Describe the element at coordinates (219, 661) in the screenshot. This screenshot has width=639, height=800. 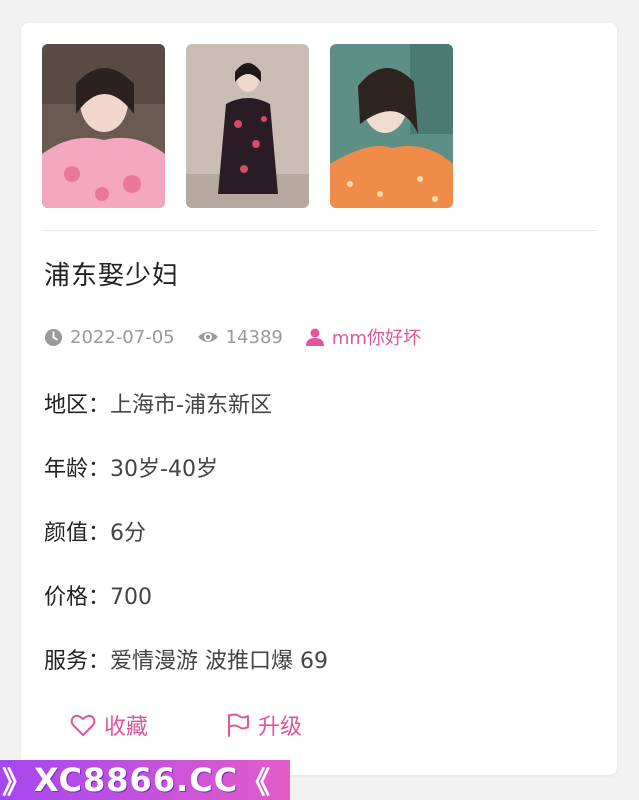
I see `service-value: 爱情漫游 波推口爆 69` at that location.